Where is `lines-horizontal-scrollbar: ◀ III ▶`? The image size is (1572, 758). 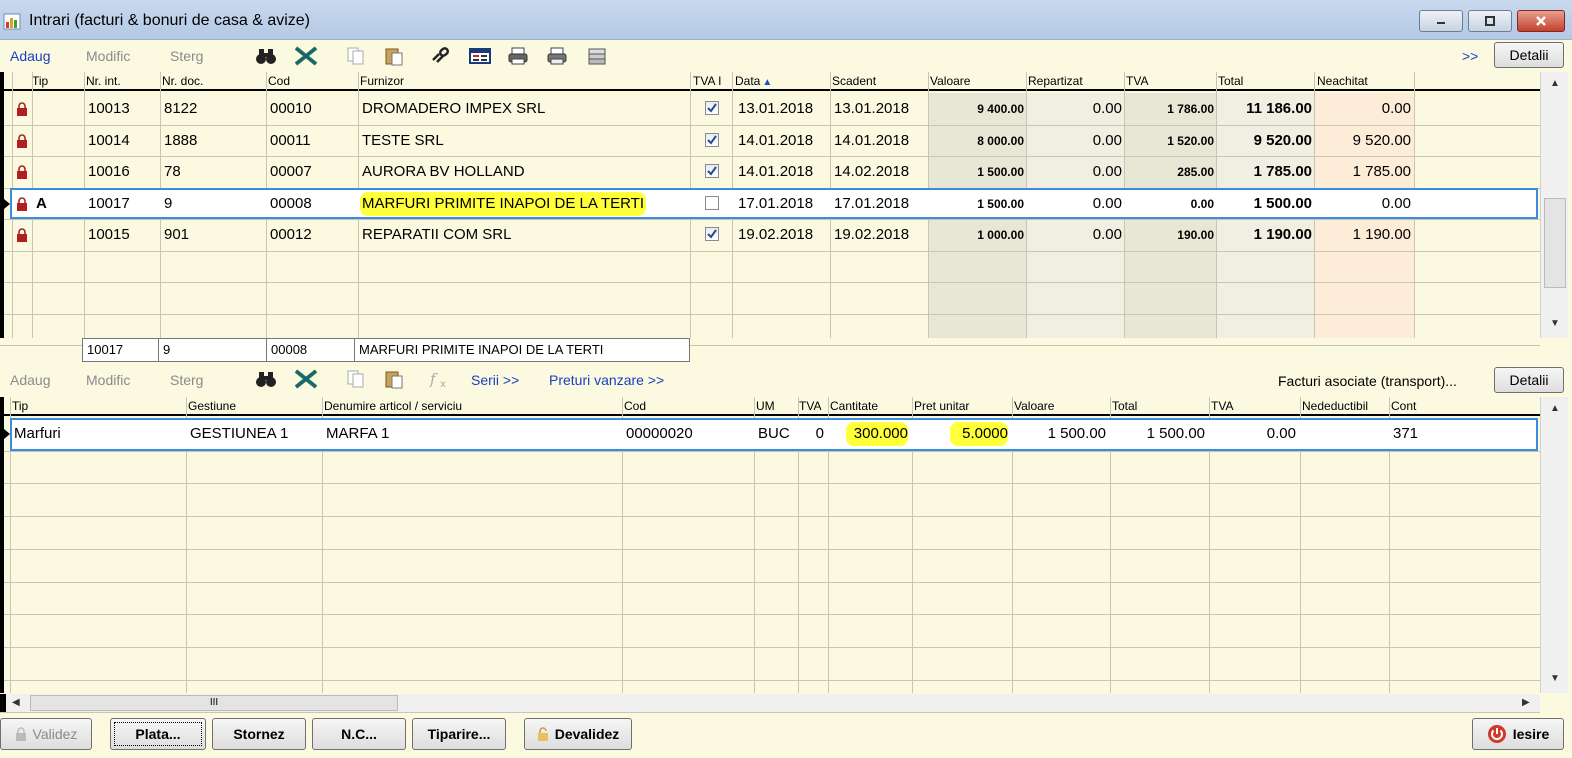 lines-horizontal-scrollbar: ◀ III ▶ is located at coordinates (770, 703).